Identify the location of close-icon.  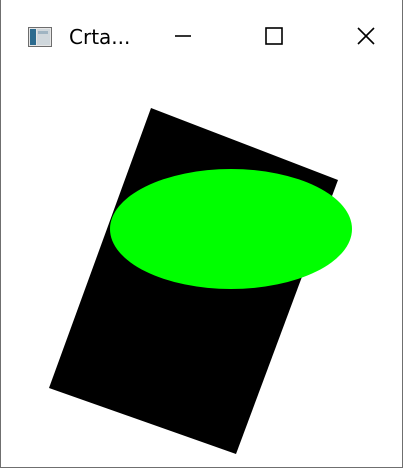
(366, 36).